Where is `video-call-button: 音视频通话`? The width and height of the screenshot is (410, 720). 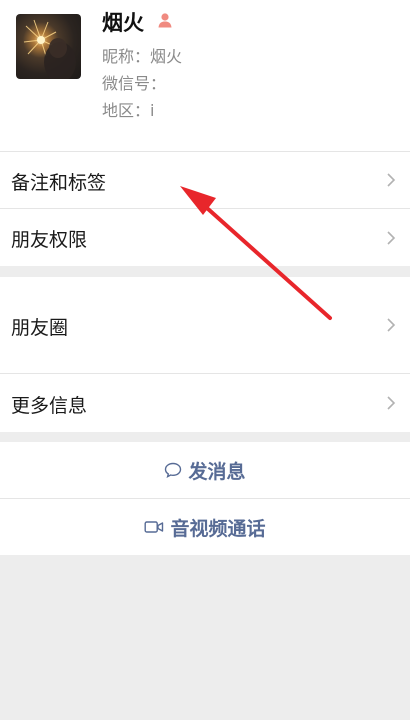
video-call-button: 音视频通话 is located at coordinates (205, 527).